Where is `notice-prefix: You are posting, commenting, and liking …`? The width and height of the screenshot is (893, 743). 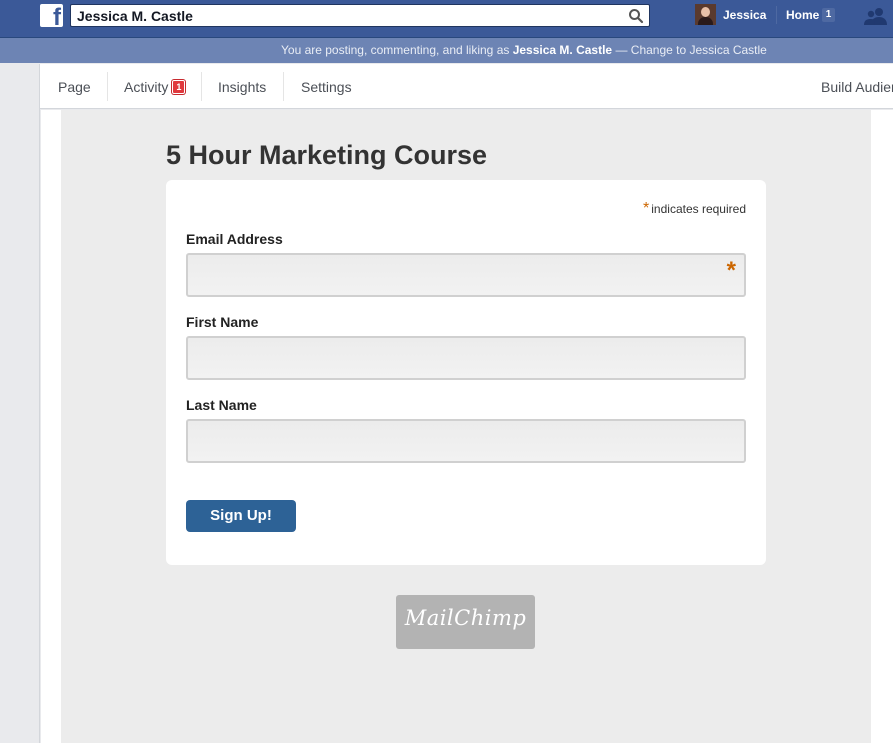 notice-prefix: You are posting, commenting, and liking … is located at coordinates (397, 50).